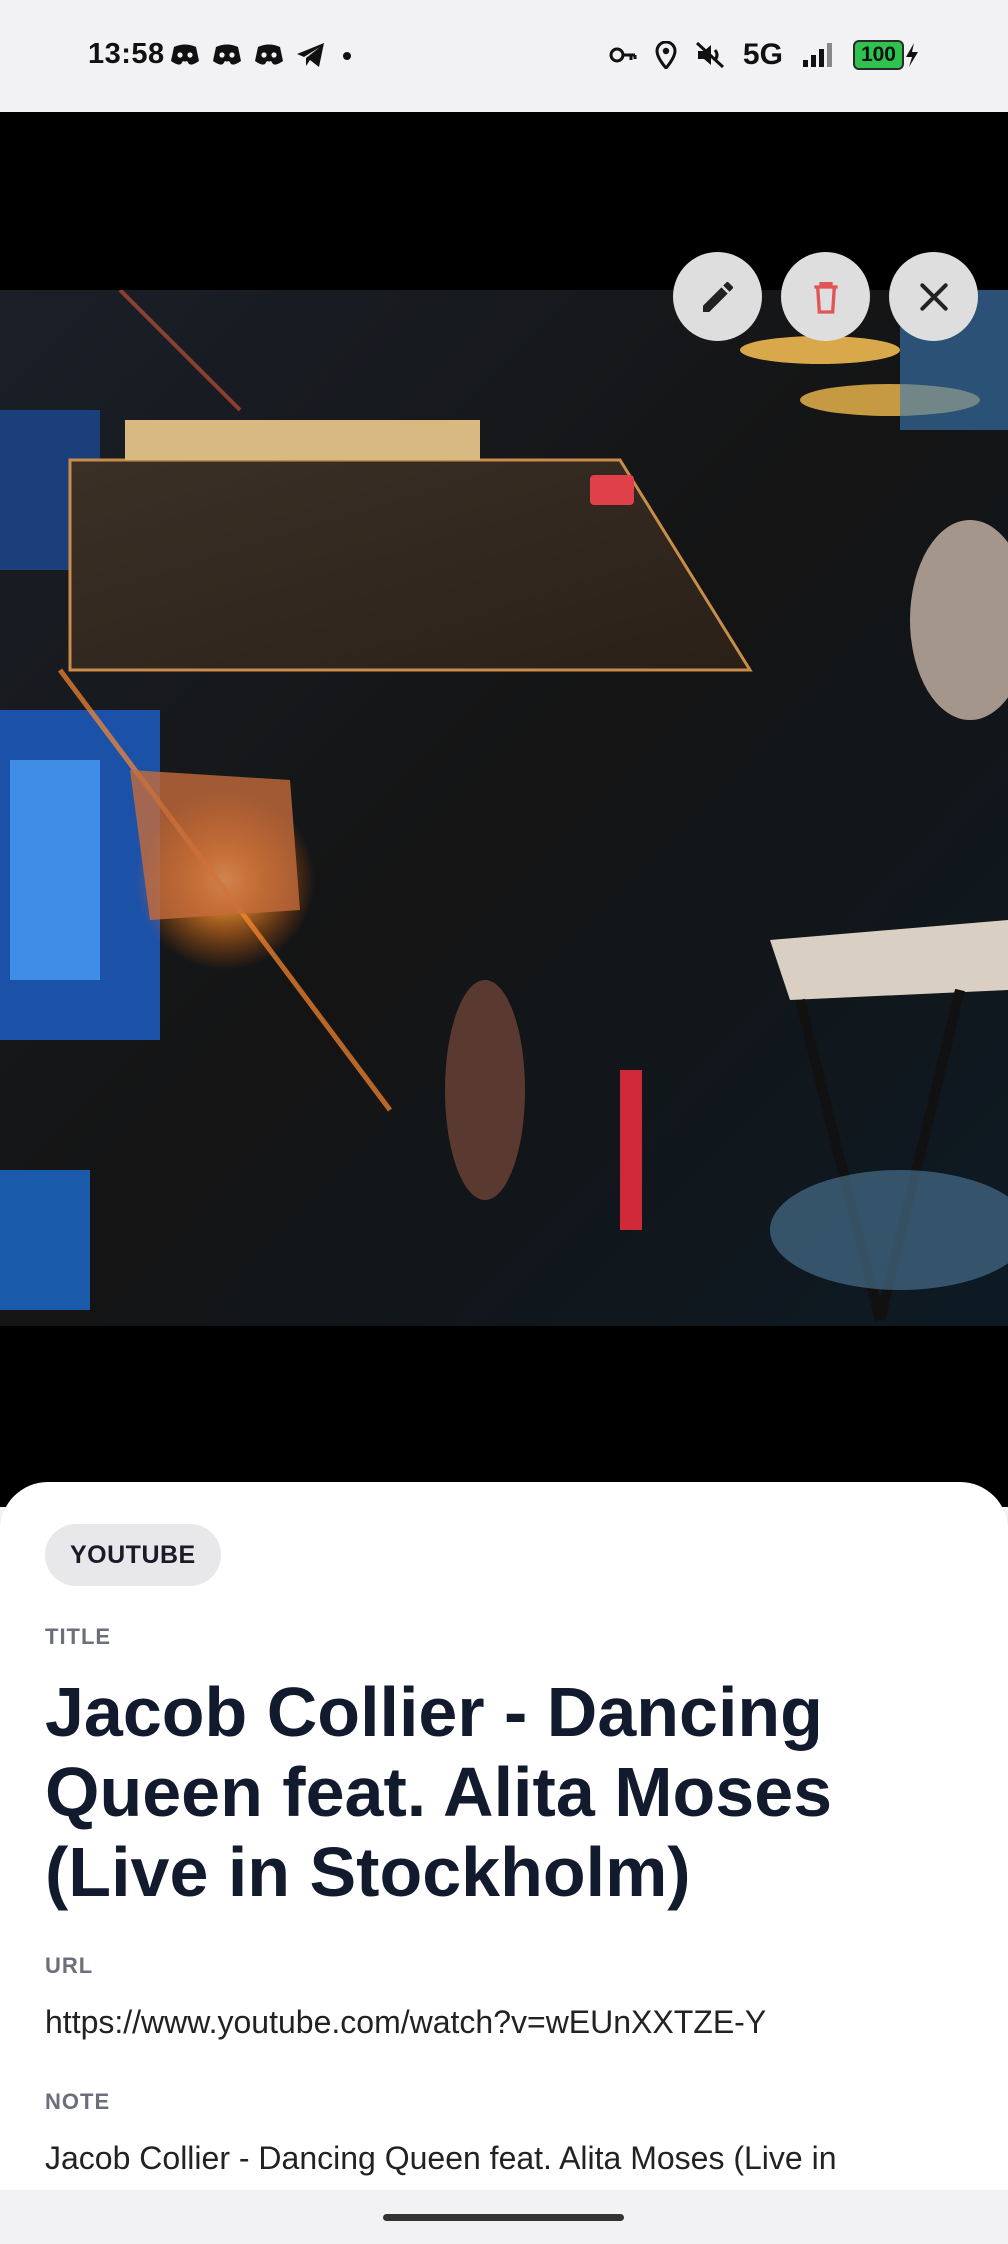  I want to click on vpn-key-icon, so click(623, 55).